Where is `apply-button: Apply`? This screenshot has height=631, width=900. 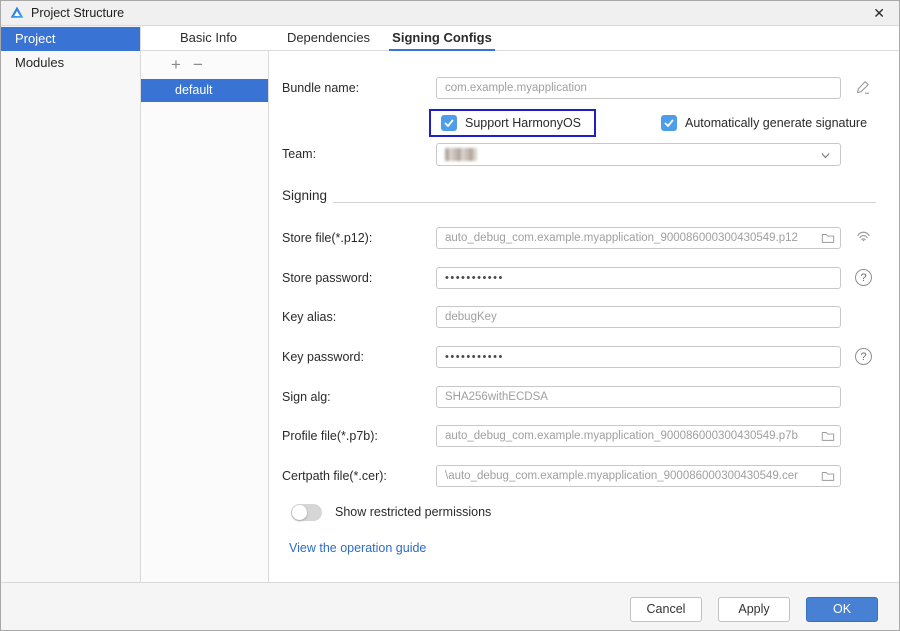
apply-button: Apply is located at coordinates (754, 609).